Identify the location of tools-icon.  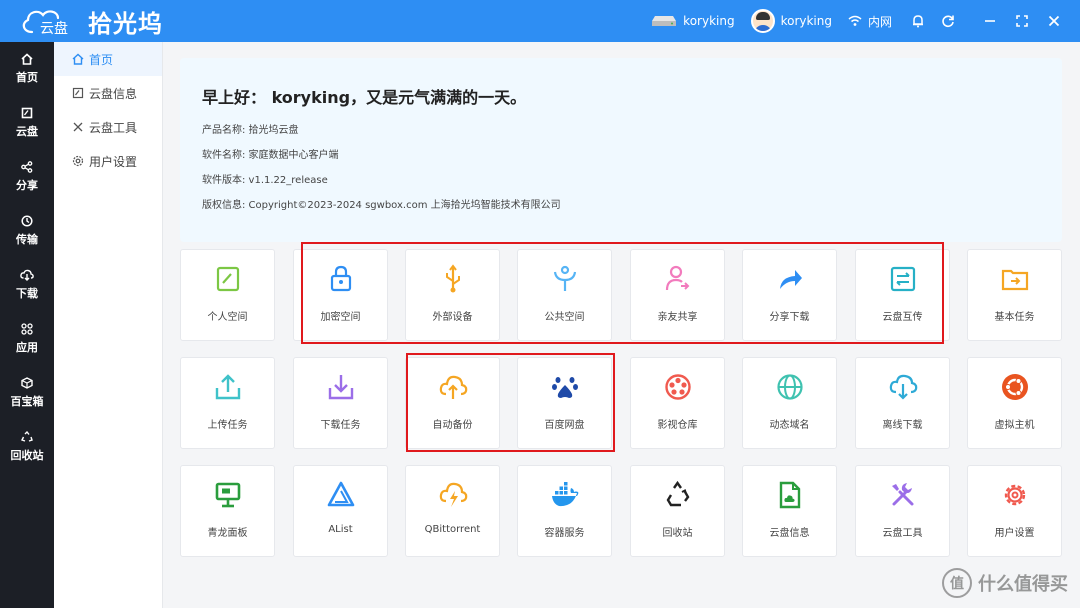
(902, 495).